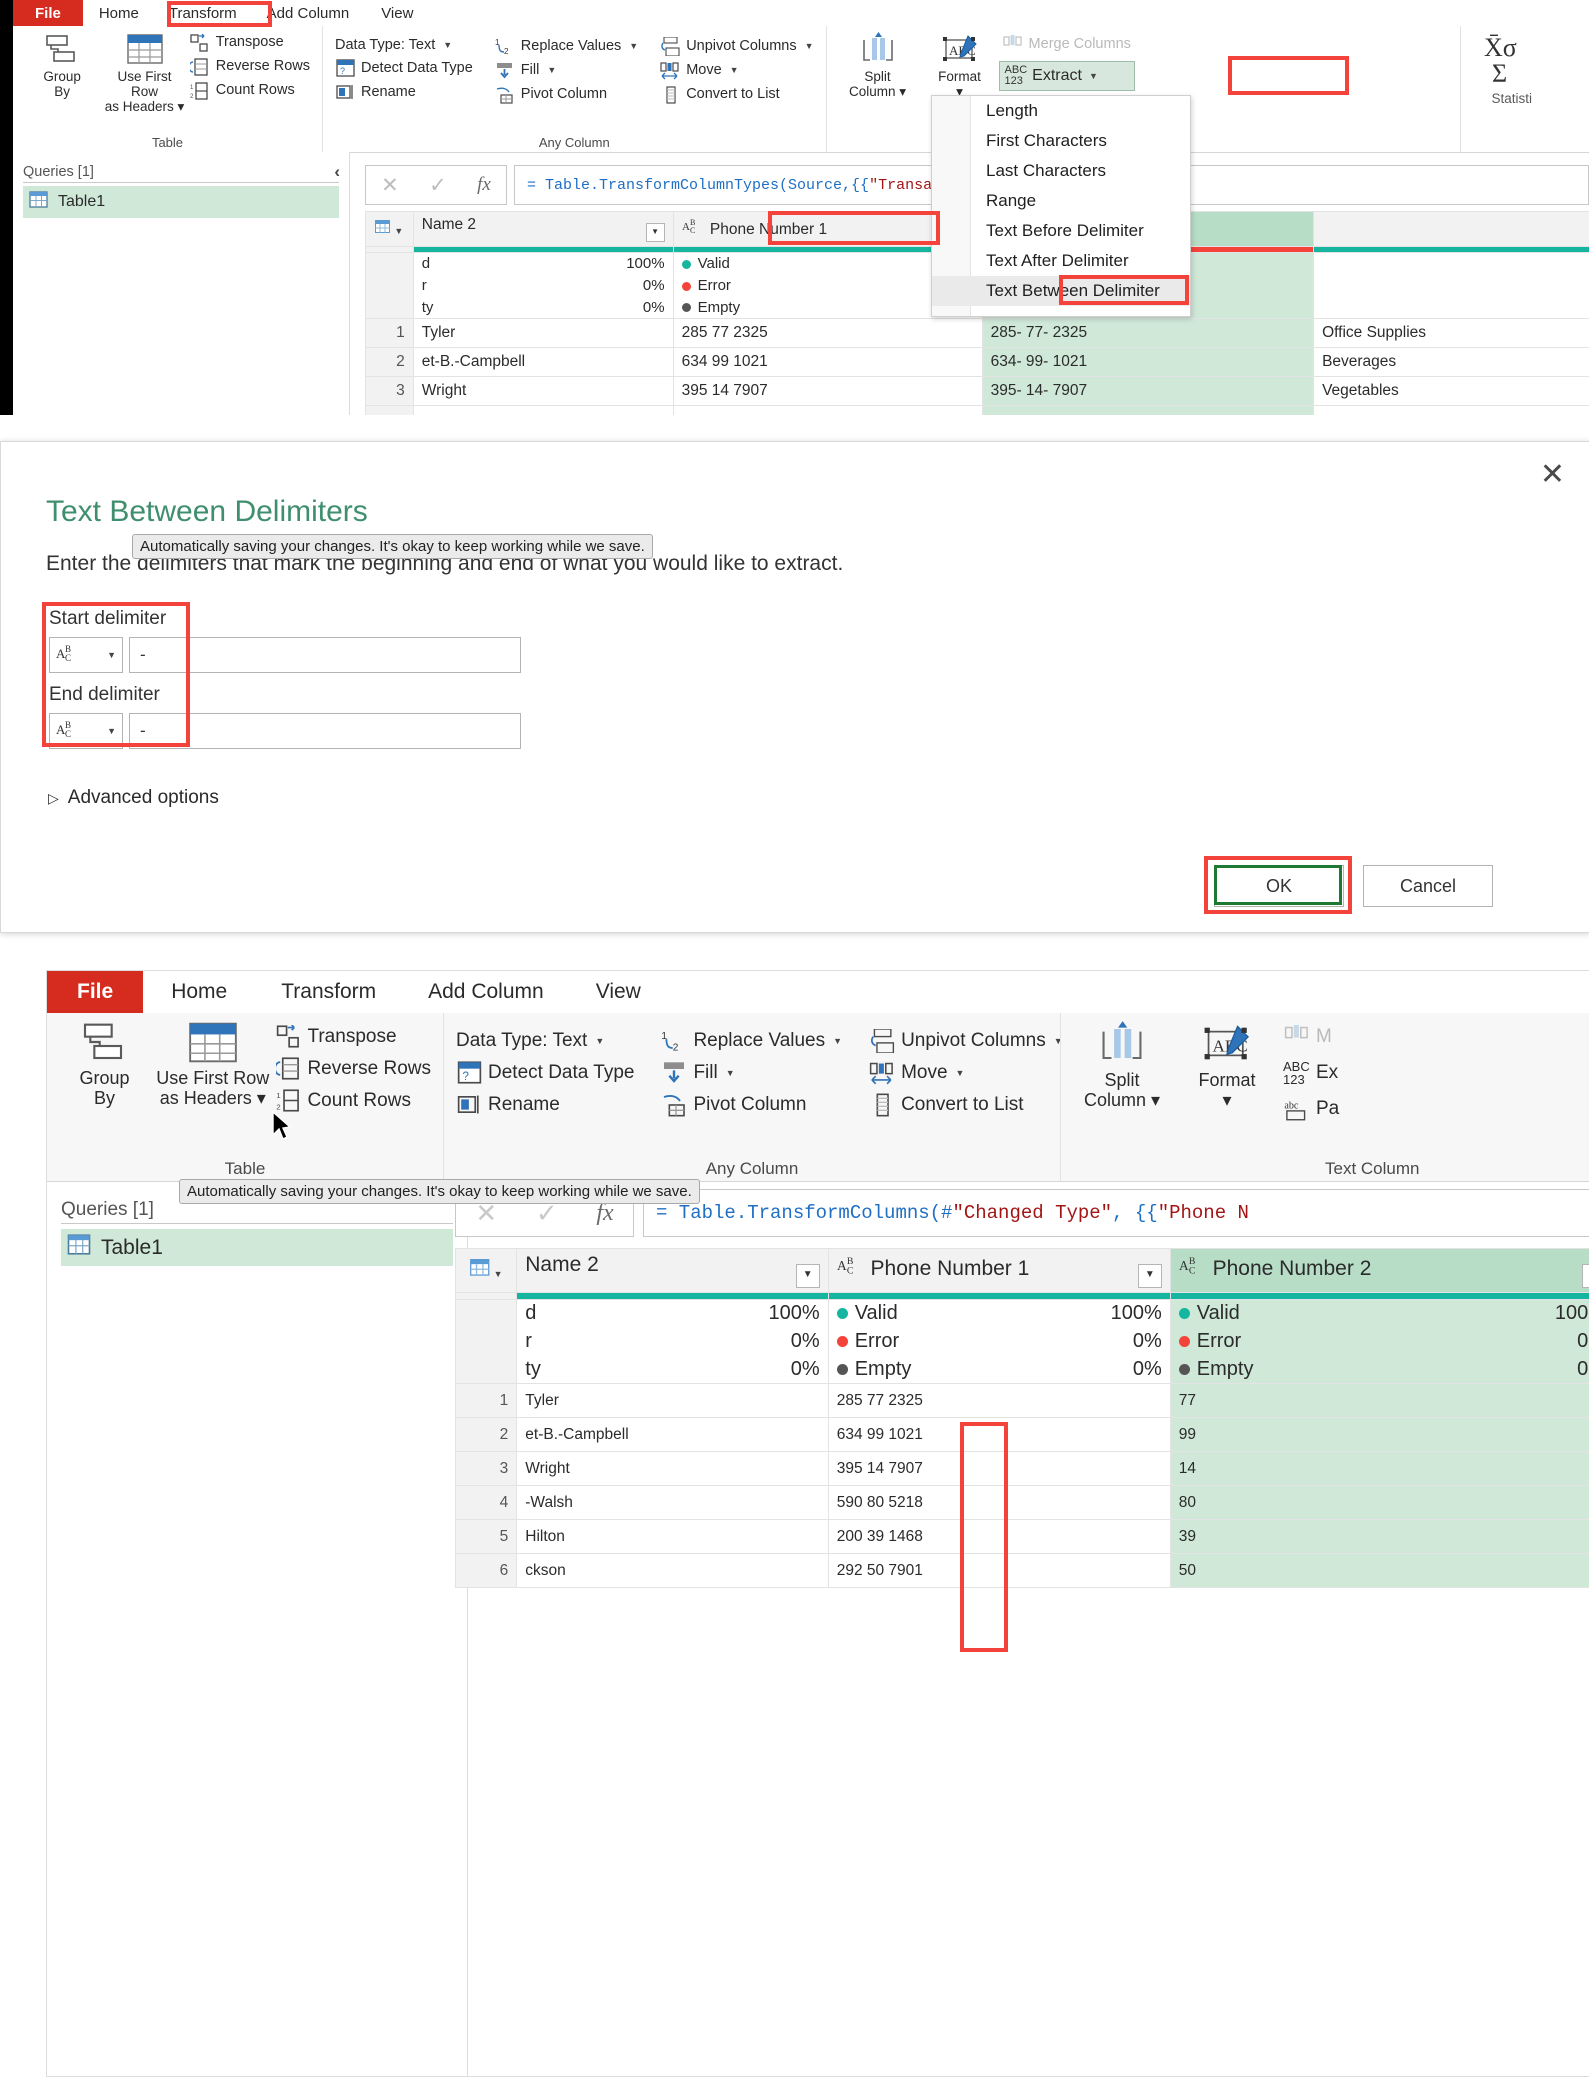  What do you see at coordinates (672, 1571) in the screenshot?
I see `cell-name2: ckson` at bounding box center [672, 1571].